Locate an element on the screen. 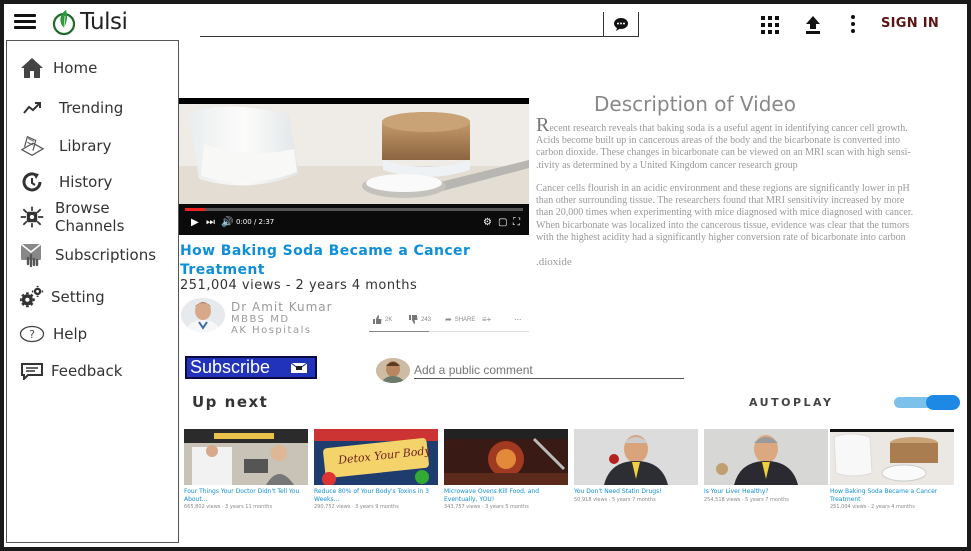 This screenshot has height=551, width=971. app-logo: Tulsi is located at coordinates (90, 22).